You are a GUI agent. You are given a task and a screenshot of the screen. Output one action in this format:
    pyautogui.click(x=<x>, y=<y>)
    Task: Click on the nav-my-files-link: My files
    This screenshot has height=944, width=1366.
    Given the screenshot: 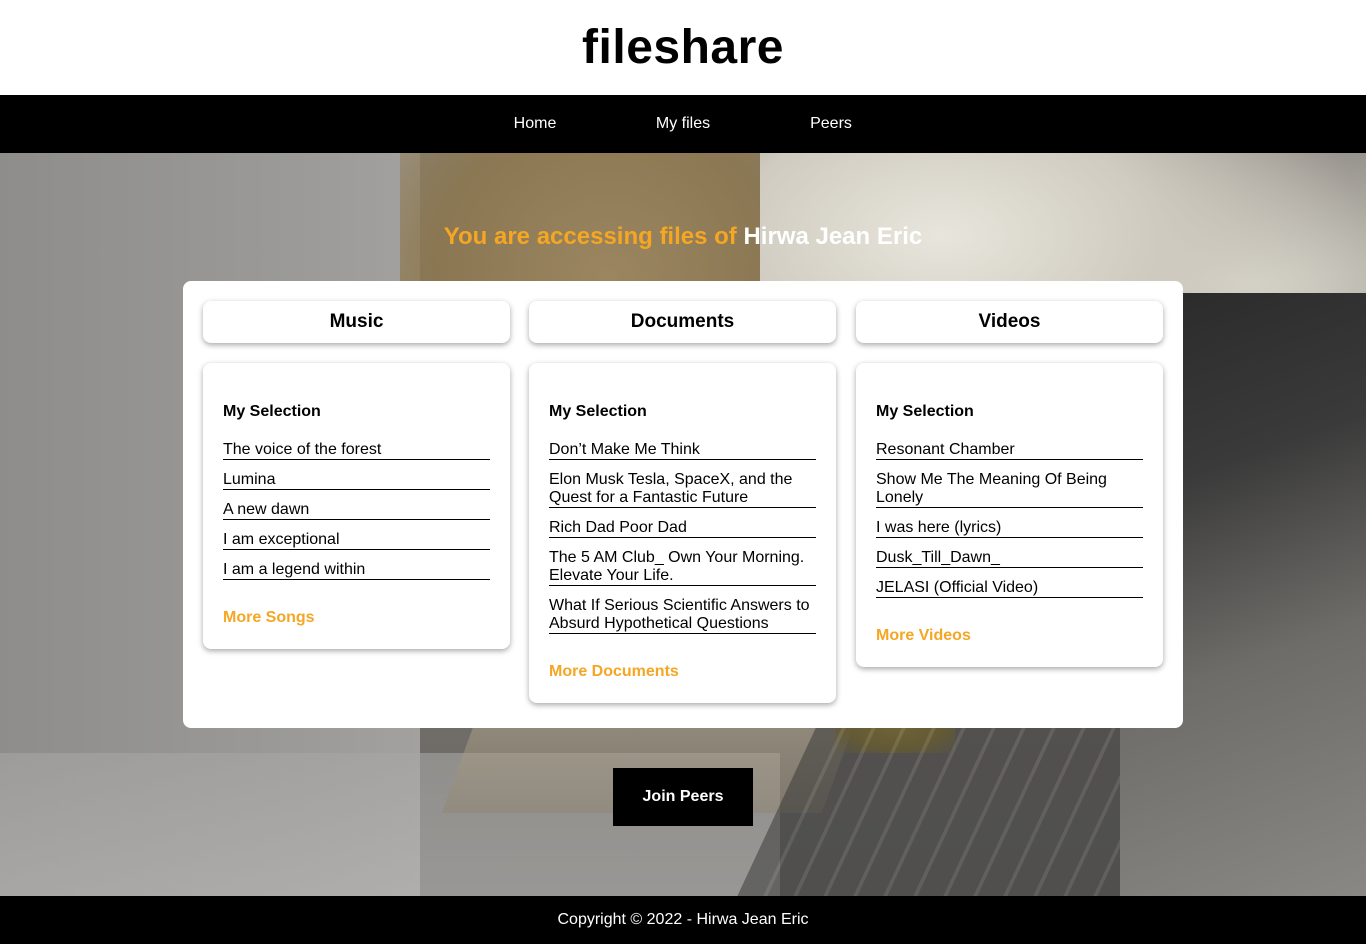 What is the action you would take?
    pyautogui.click(x=683, y=124)
    